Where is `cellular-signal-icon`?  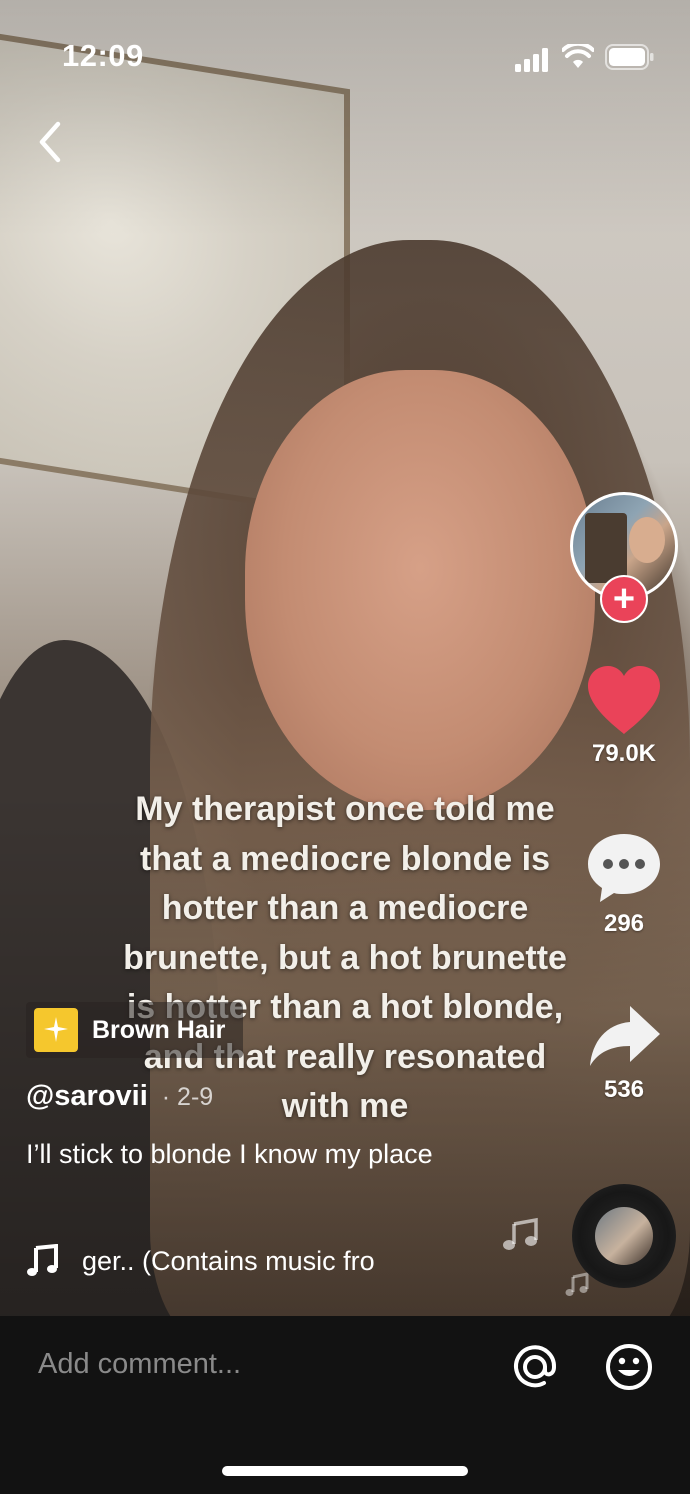 cellular-signal-icon is located at coordinates (531, 60).